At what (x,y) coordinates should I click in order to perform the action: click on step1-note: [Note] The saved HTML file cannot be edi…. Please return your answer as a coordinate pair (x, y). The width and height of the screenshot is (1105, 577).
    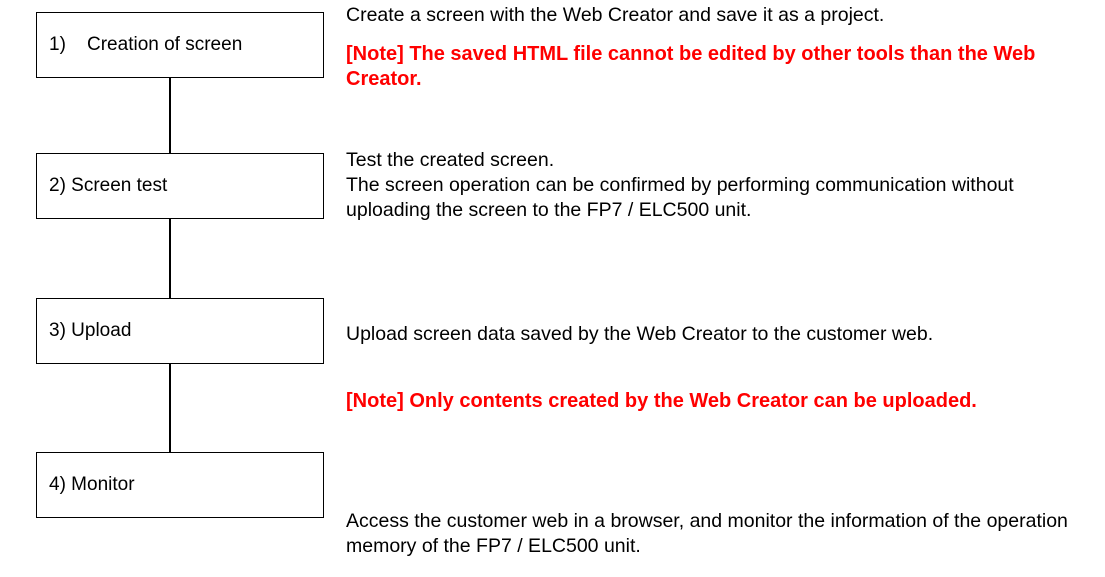
    Looking at the image, I should click on (691, 66).